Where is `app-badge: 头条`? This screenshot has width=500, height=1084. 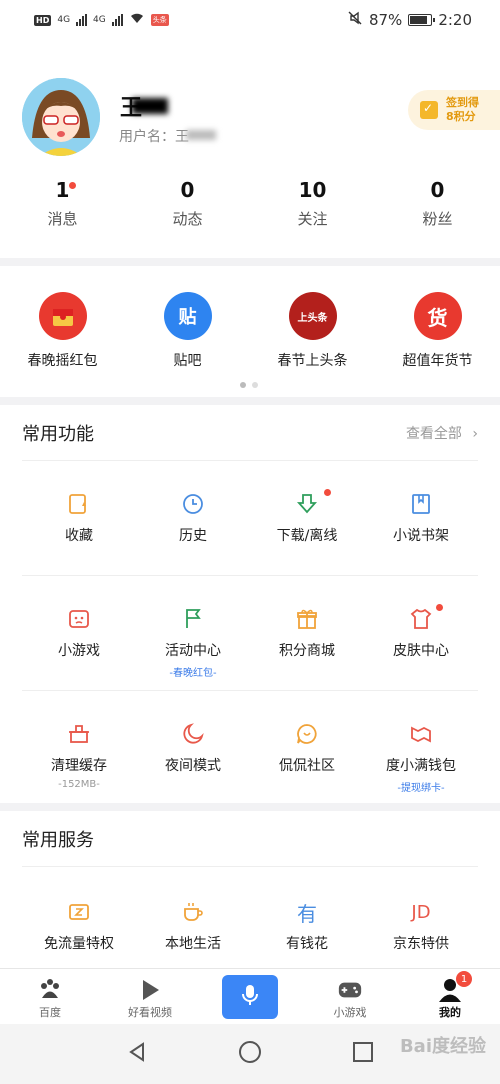 app-badge: 头条 is located at coordinates (159, 20).